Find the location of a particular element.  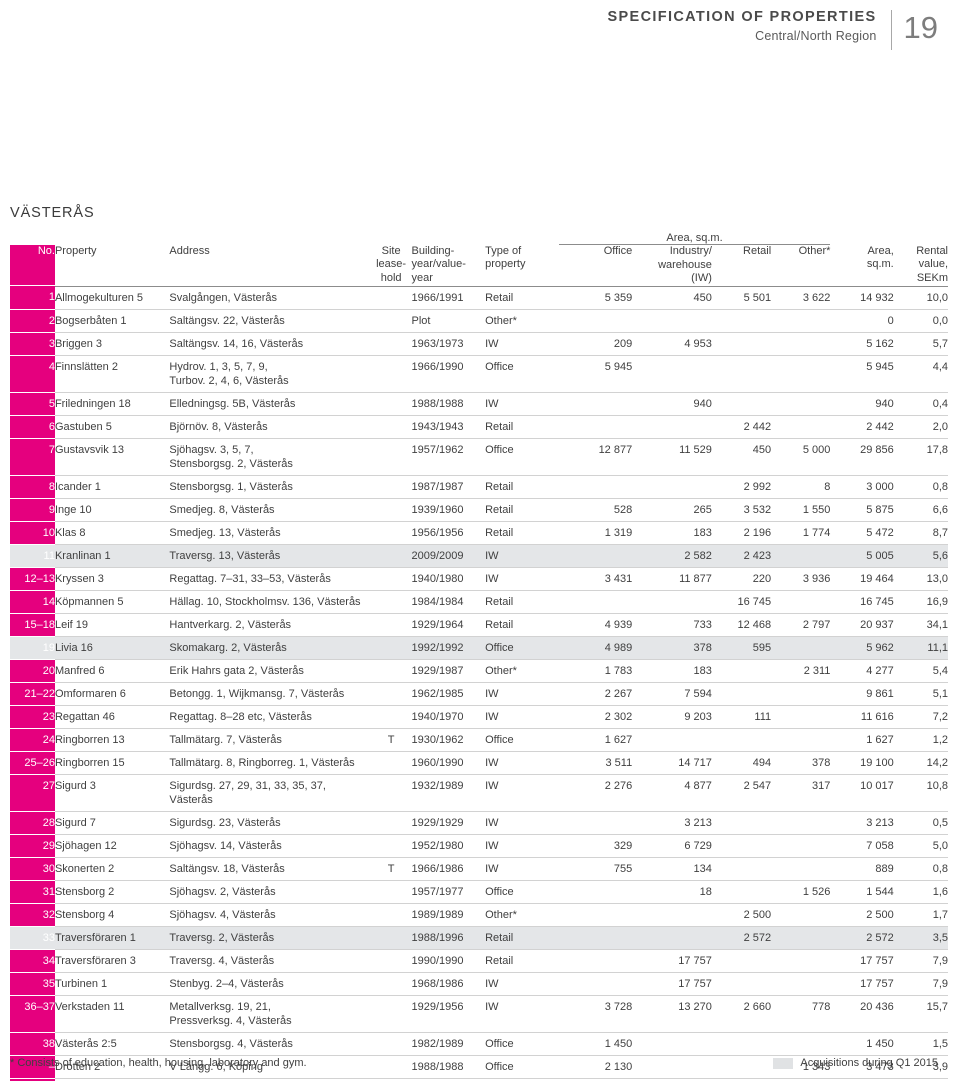

cell-address: Skomakarg. 2, Västerås is located at coordinates (270, 648).